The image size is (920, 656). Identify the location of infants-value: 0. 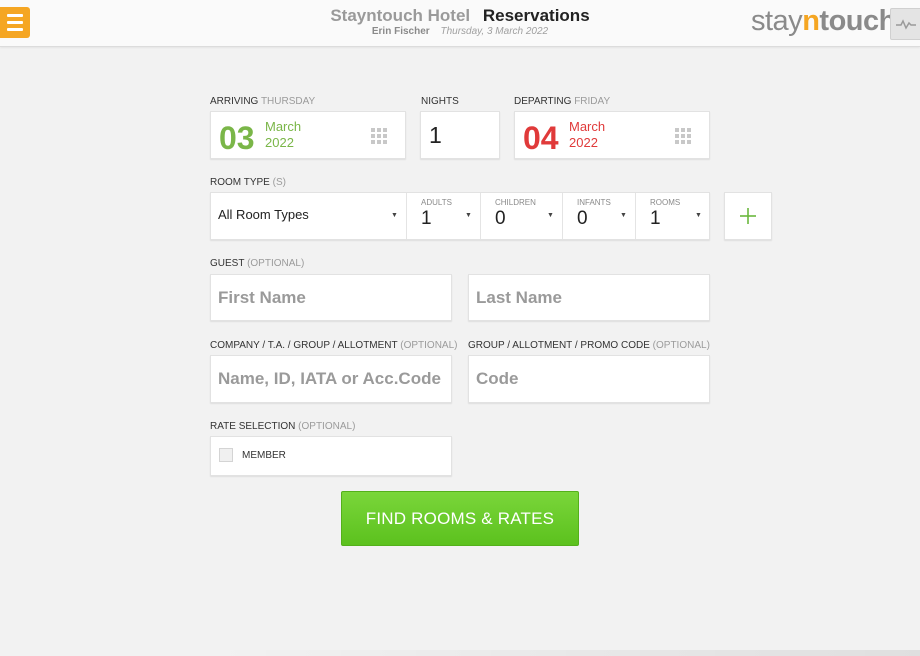
(582, 218).